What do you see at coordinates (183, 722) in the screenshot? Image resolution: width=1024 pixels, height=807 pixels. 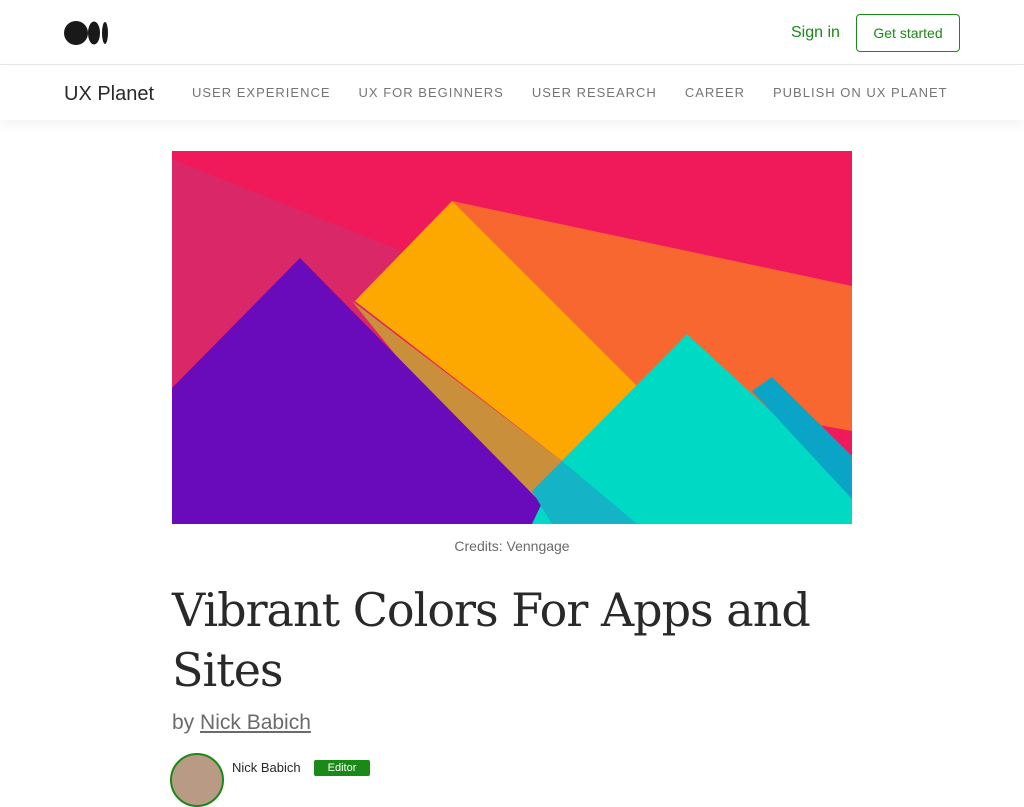 I see `byline-prefix: by` at bounding box center [183, 722].